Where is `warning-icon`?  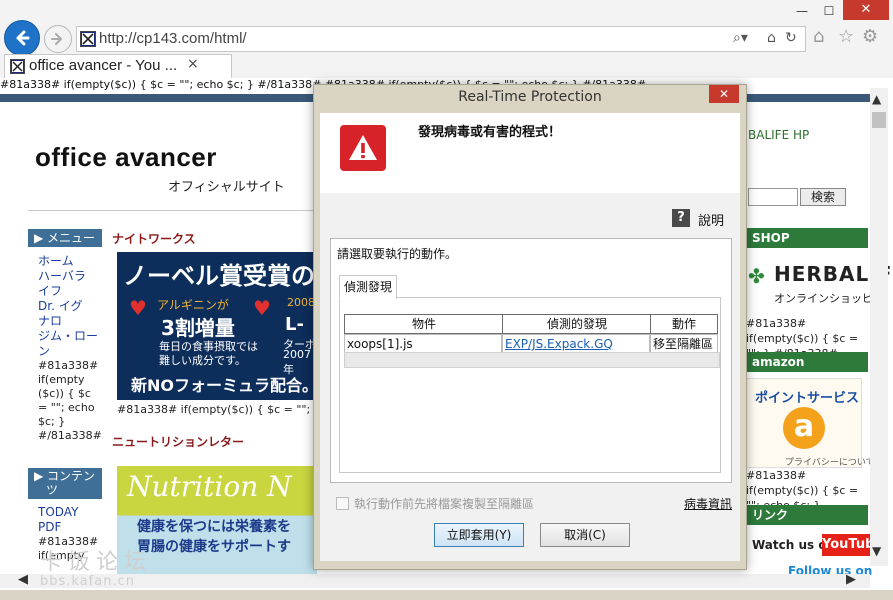 warning-icon is located at coordinates (363, 148).